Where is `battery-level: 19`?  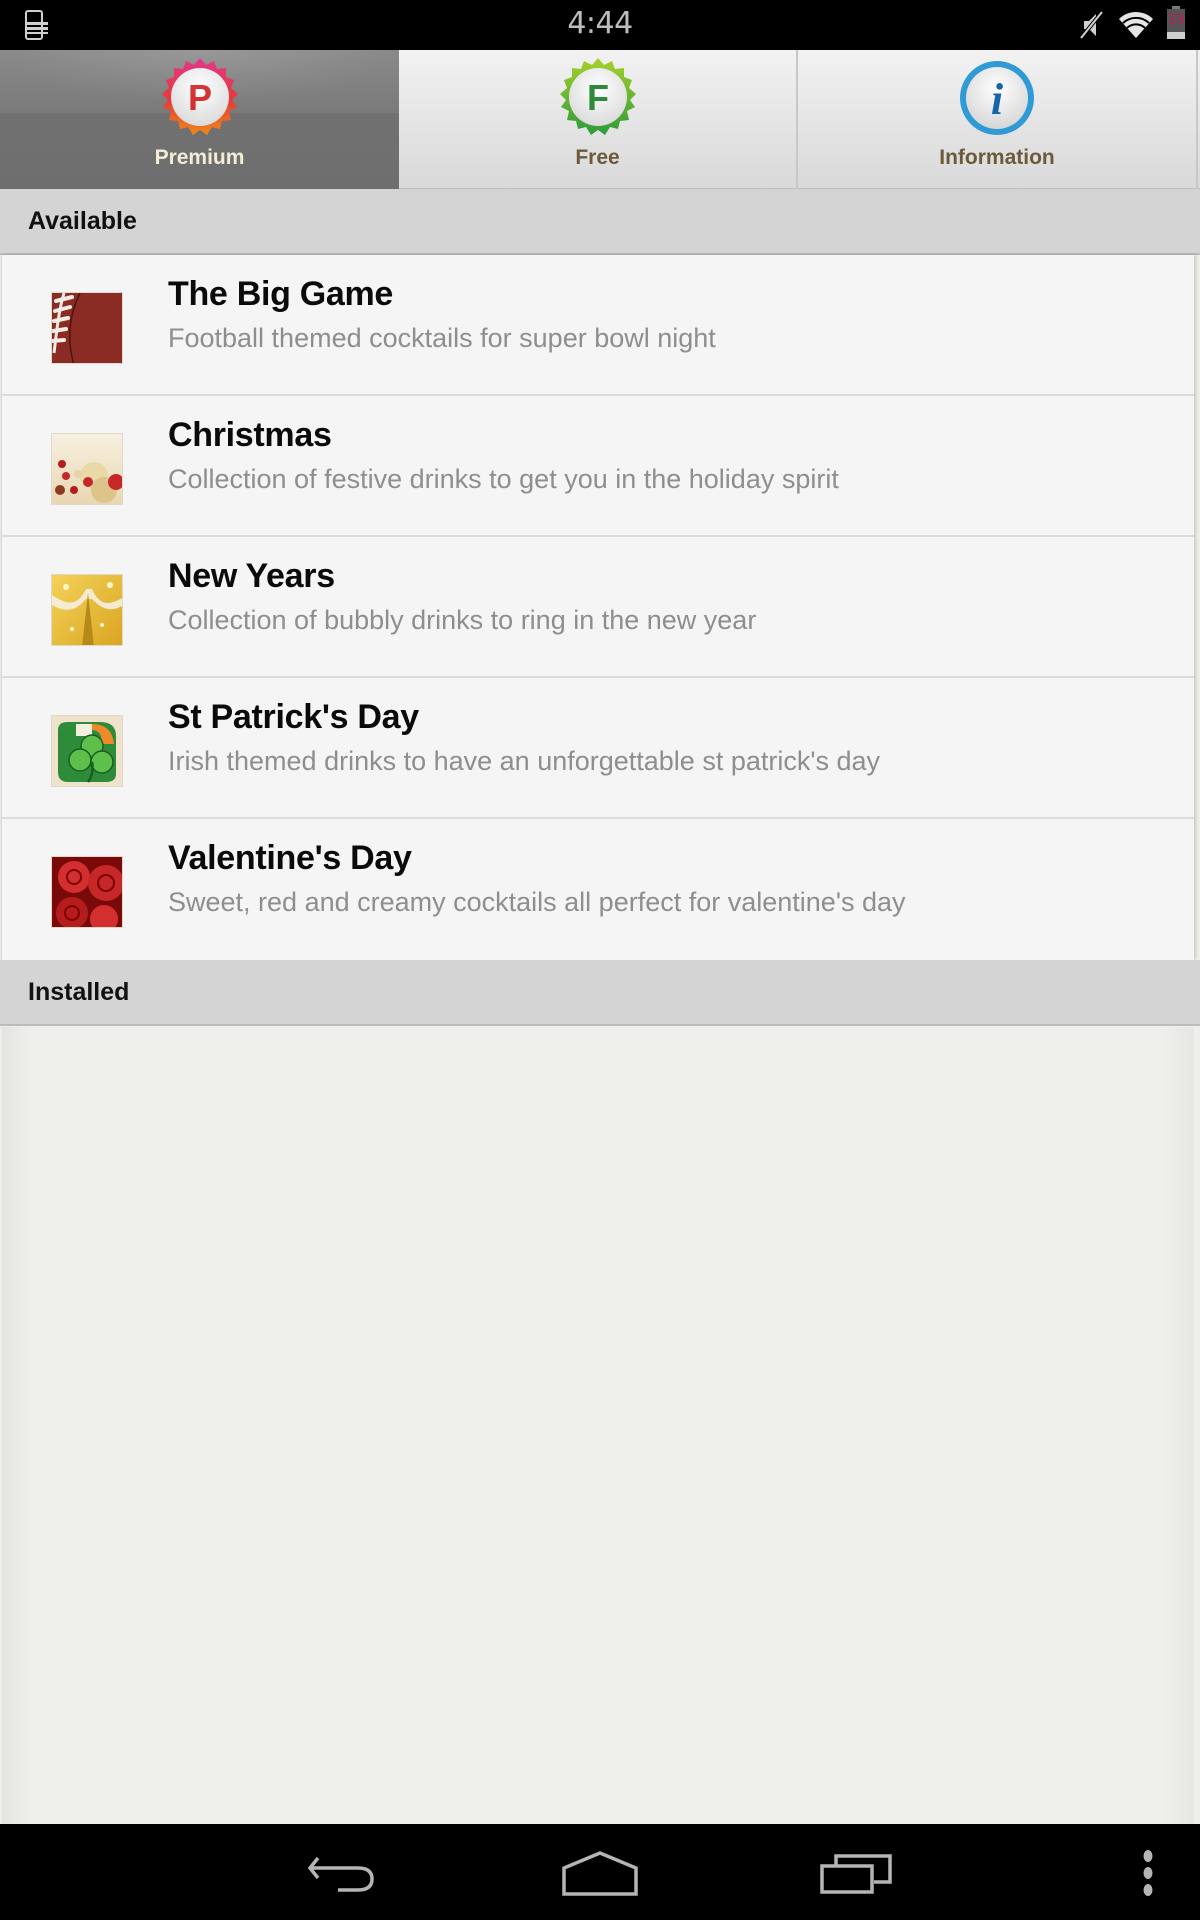
battery-level: 19 is located at coordinates (1176, 20).